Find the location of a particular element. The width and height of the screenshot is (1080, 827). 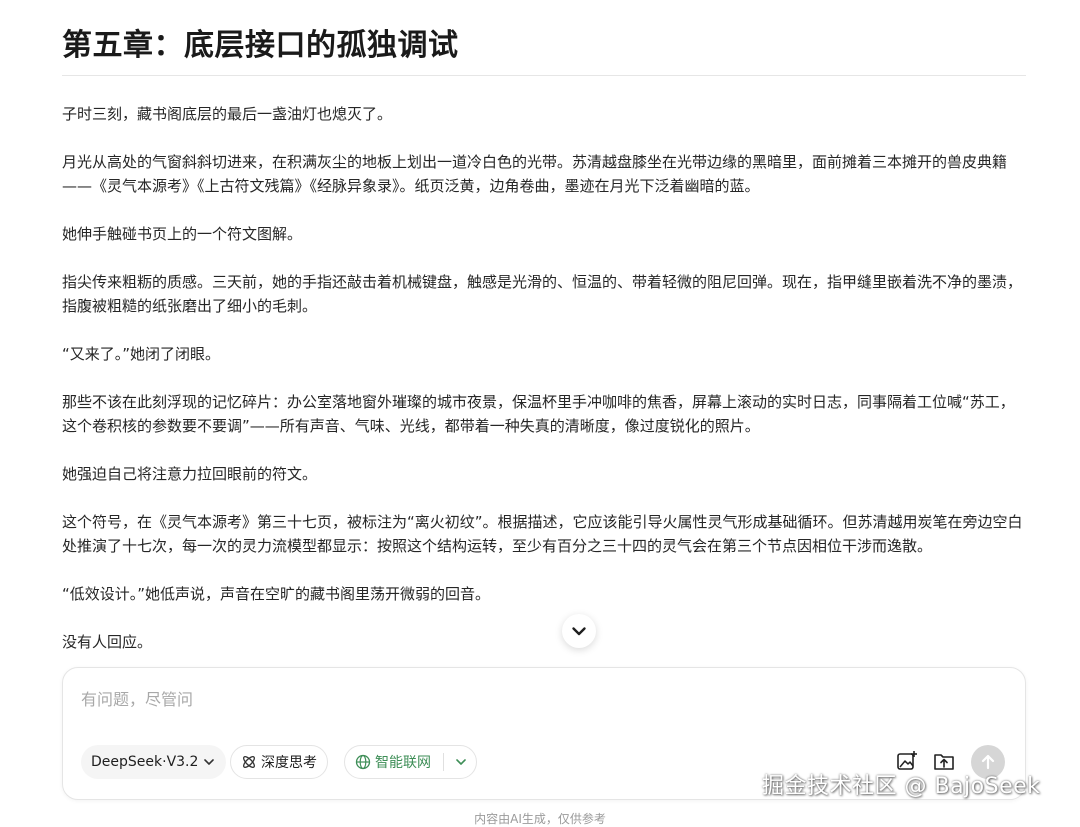

paragraph: “低效设计。”她低声说，声音在空旷的藏书阁里荡开微弱的回音。 is located at coordinates (276, 594).